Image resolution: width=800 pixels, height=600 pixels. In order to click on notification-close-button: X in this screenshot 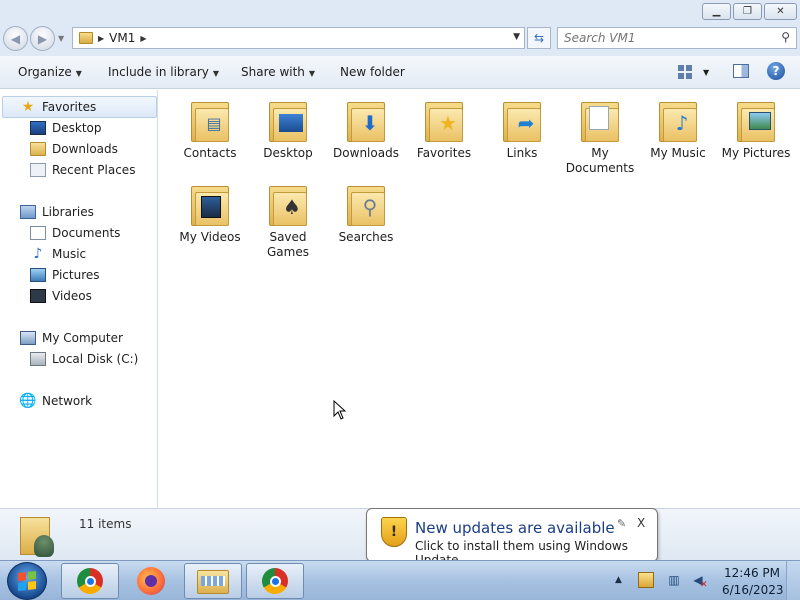, I will do `click(641, 523)`.